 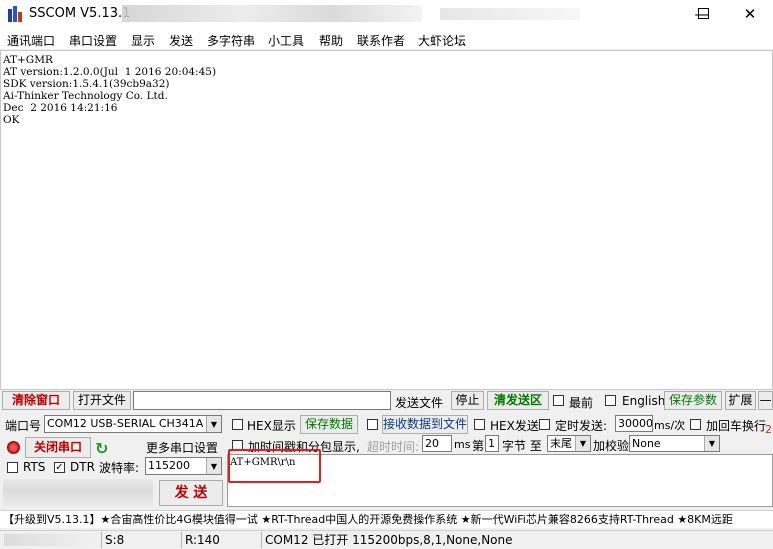 I want to click on rts-label: RTS, so click(x=34, y=467).